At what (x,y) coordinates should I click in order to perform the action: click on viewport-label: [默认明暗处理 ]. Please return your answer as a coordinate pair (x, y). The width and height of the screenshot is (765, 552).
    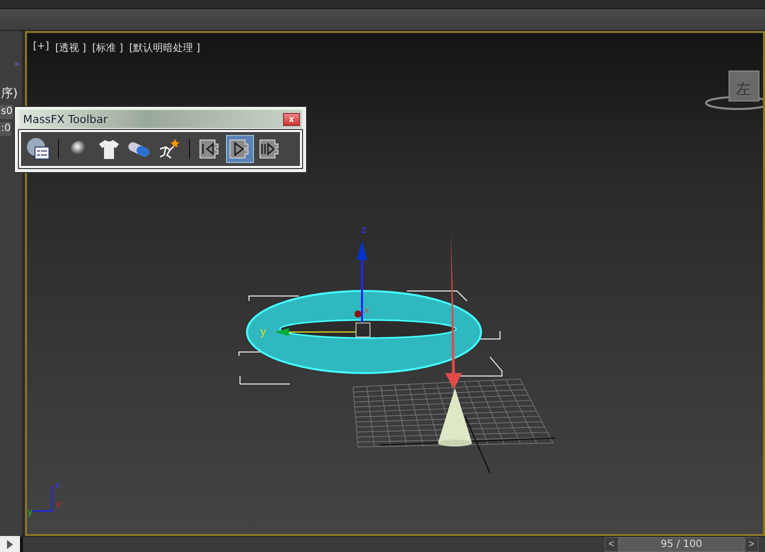
    Looking at the image, I should click on (164, 47).